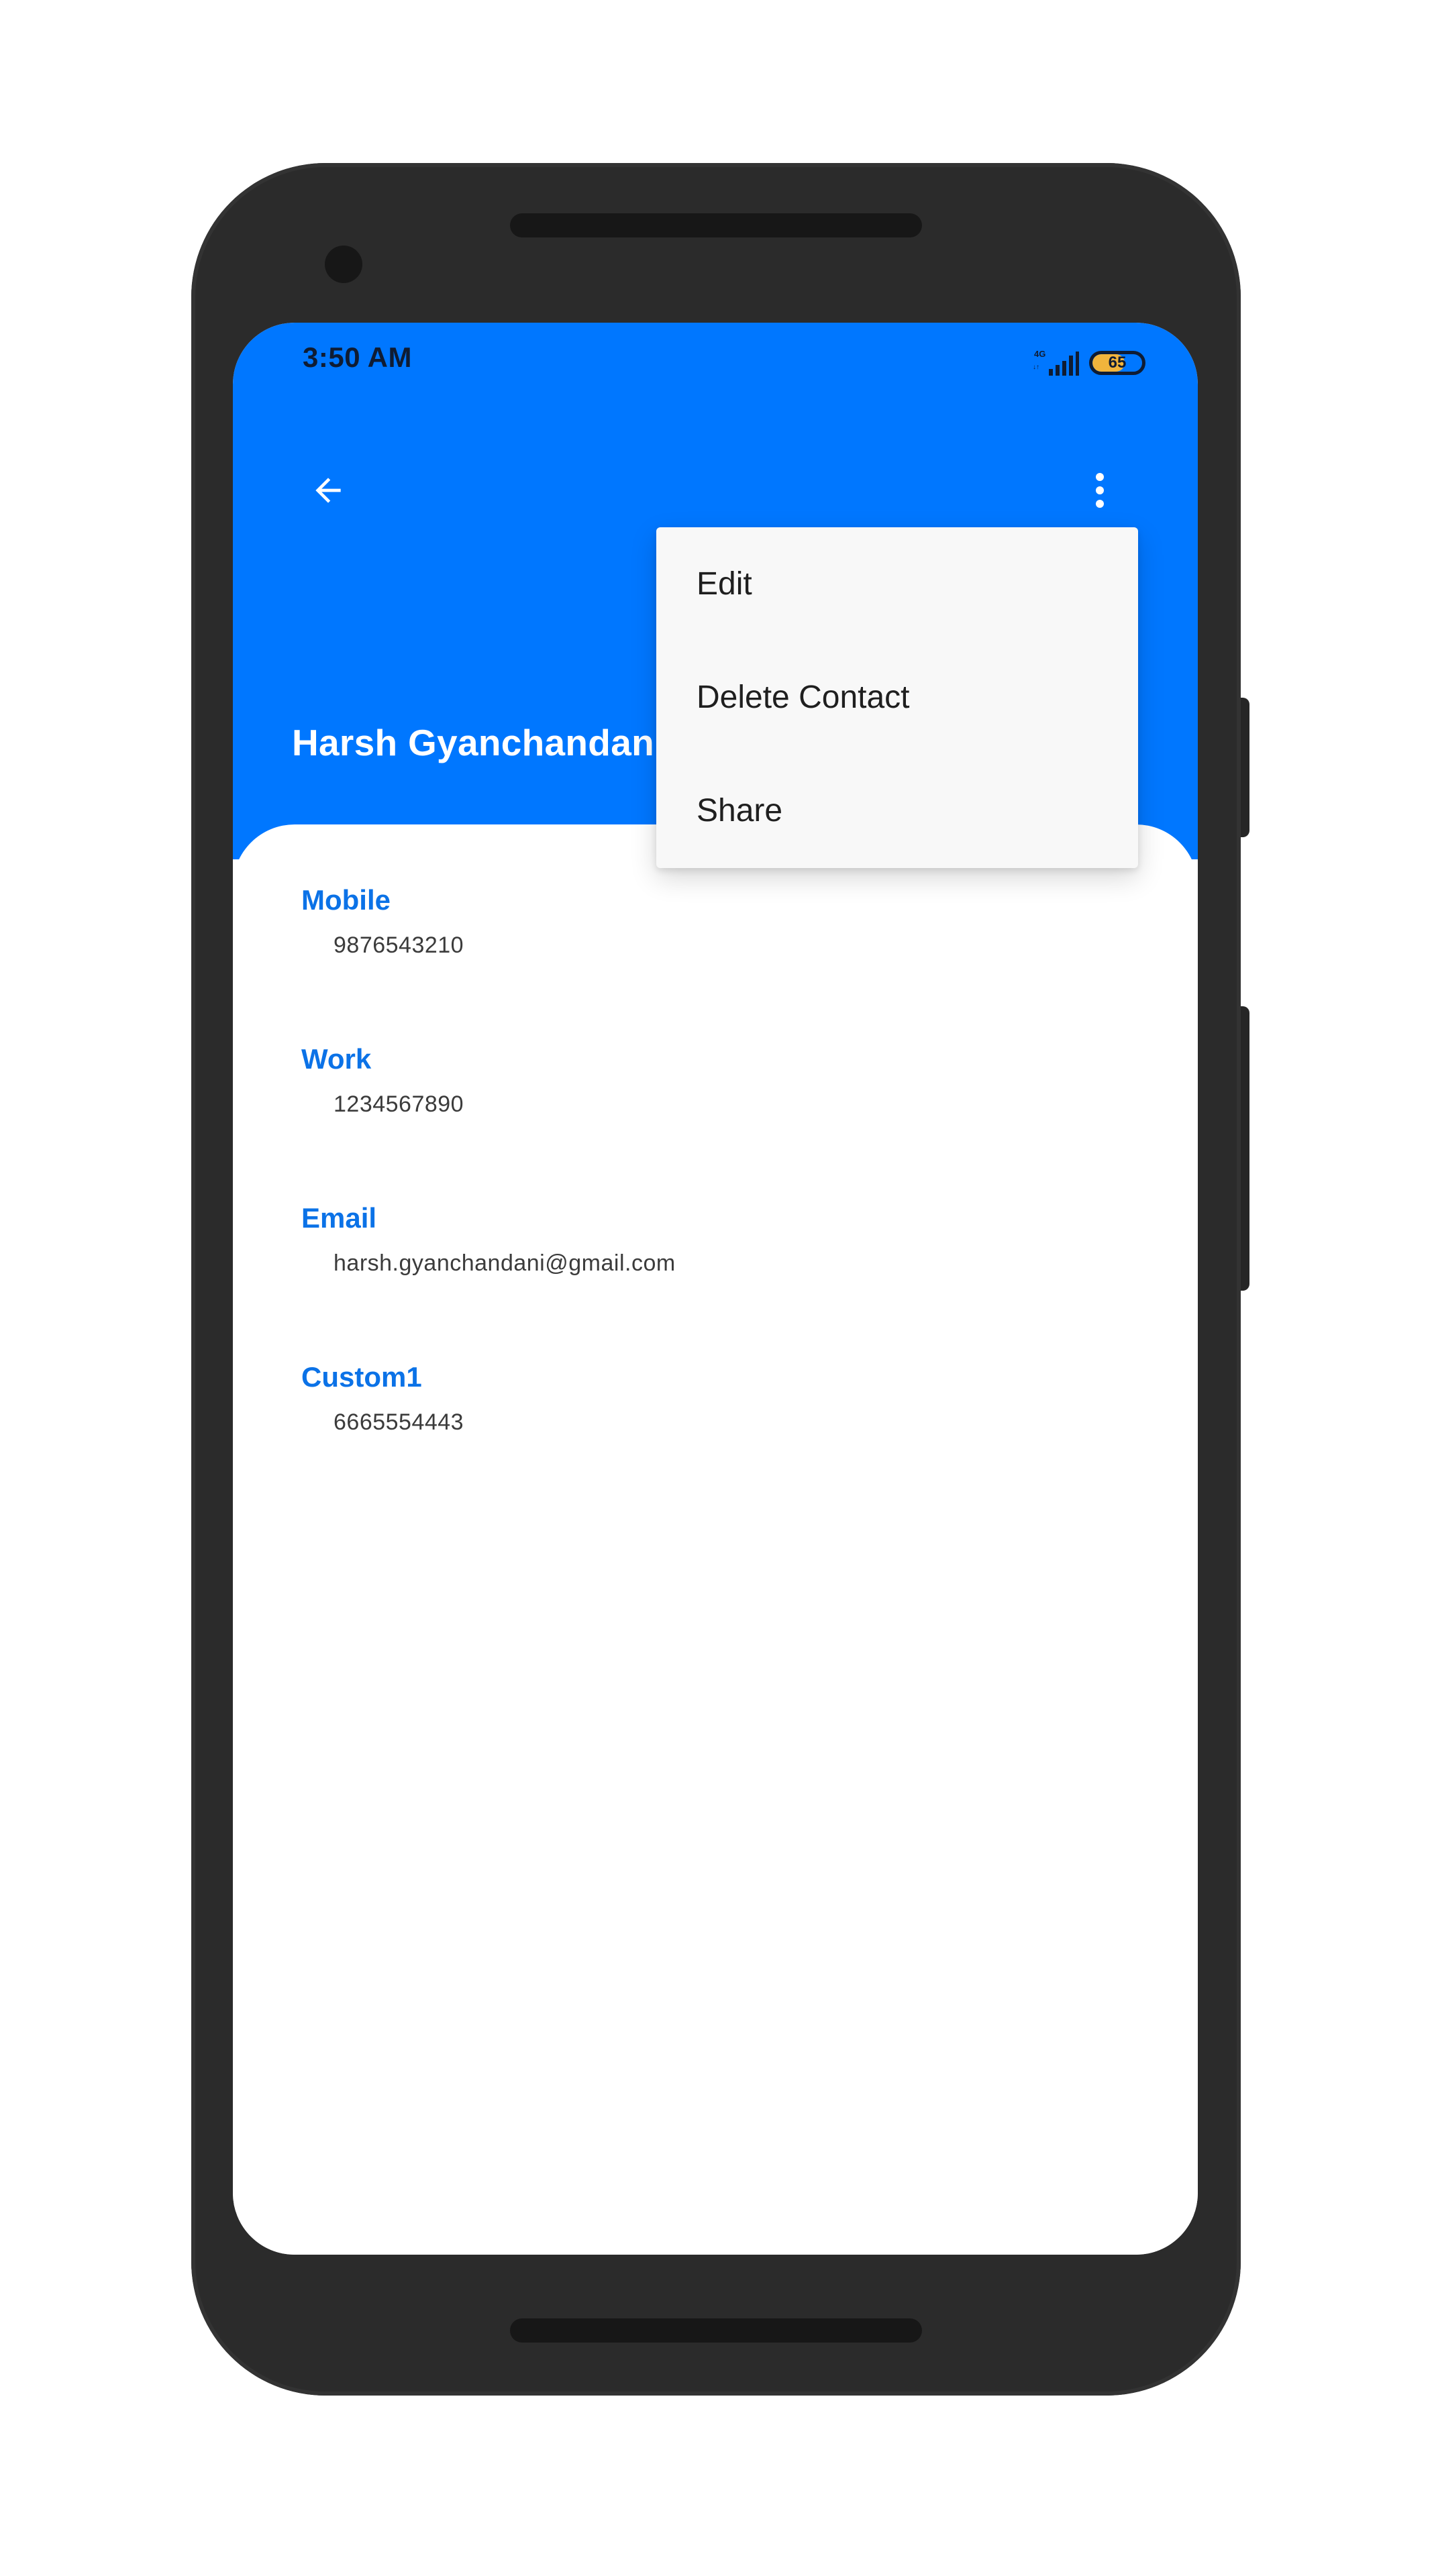 The width and height of the screenshot is (1432, 2576). I want to click on back-button, so click(328, 490).